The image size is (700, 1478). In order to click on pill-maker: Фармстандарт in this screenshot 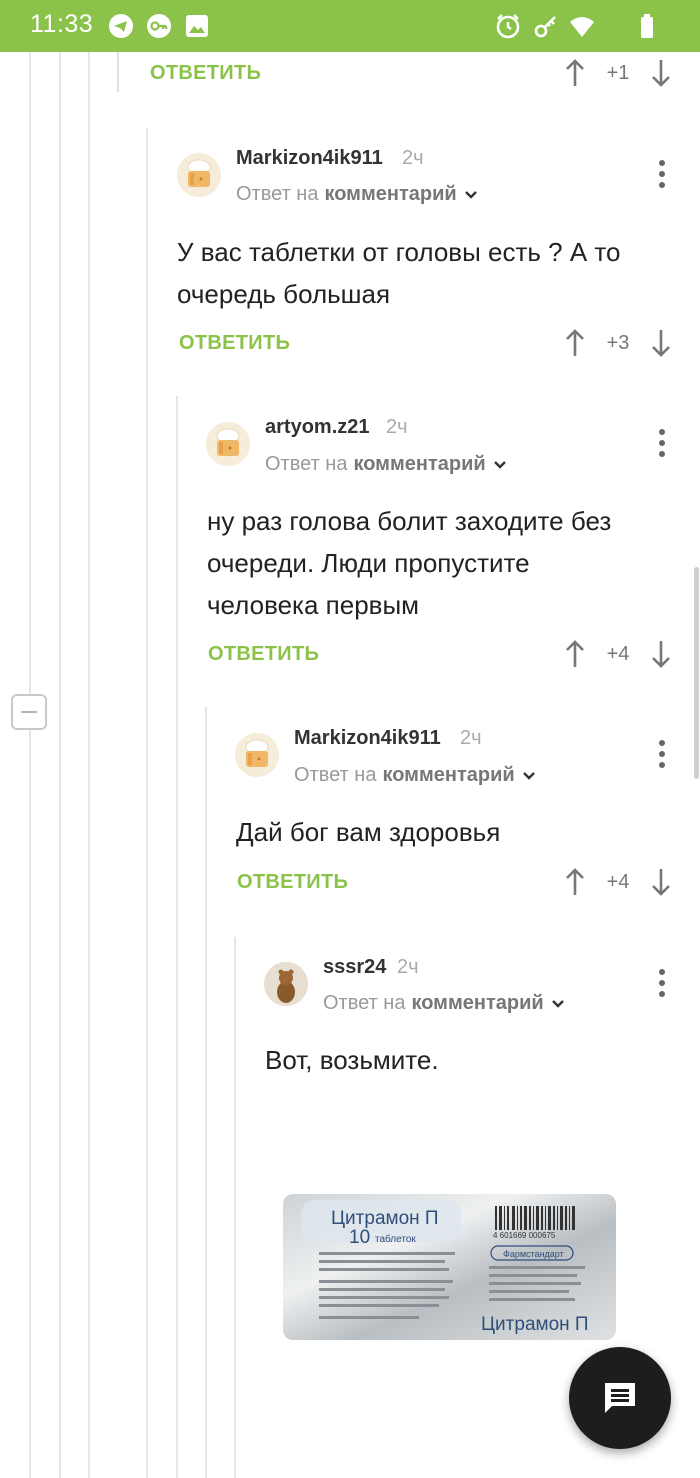, I will do `click(533, 1254)`.